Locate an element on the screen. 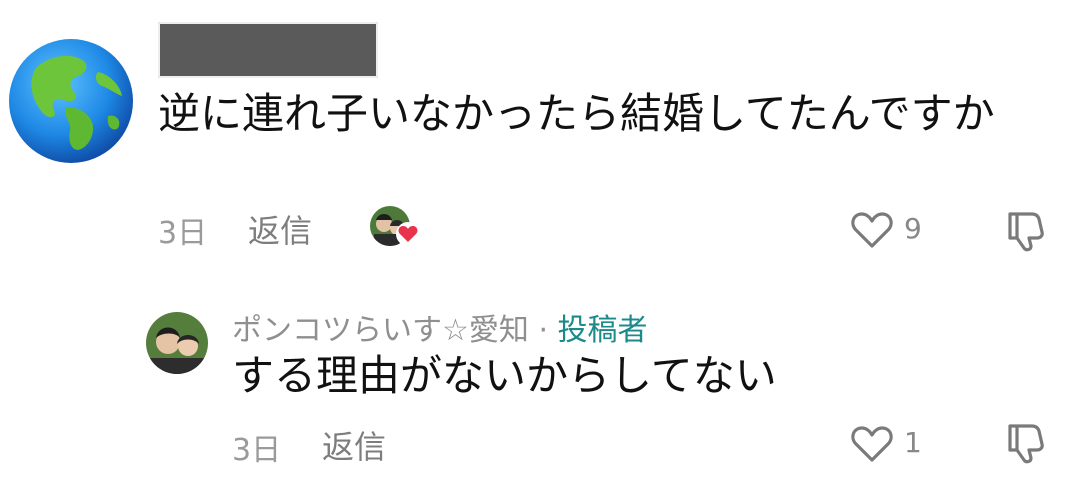 This screenshot has height=495, width=1080. author-badge: 投稿者 is located at coordinates (602, 330).